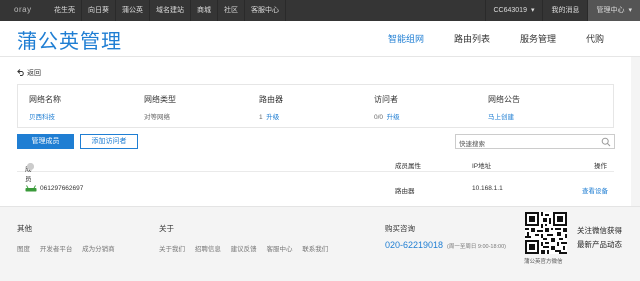 The height and width of the screenshot is (281, 640). I want to click on footer-link-jobs: 招聘信息, so click(208, 249).